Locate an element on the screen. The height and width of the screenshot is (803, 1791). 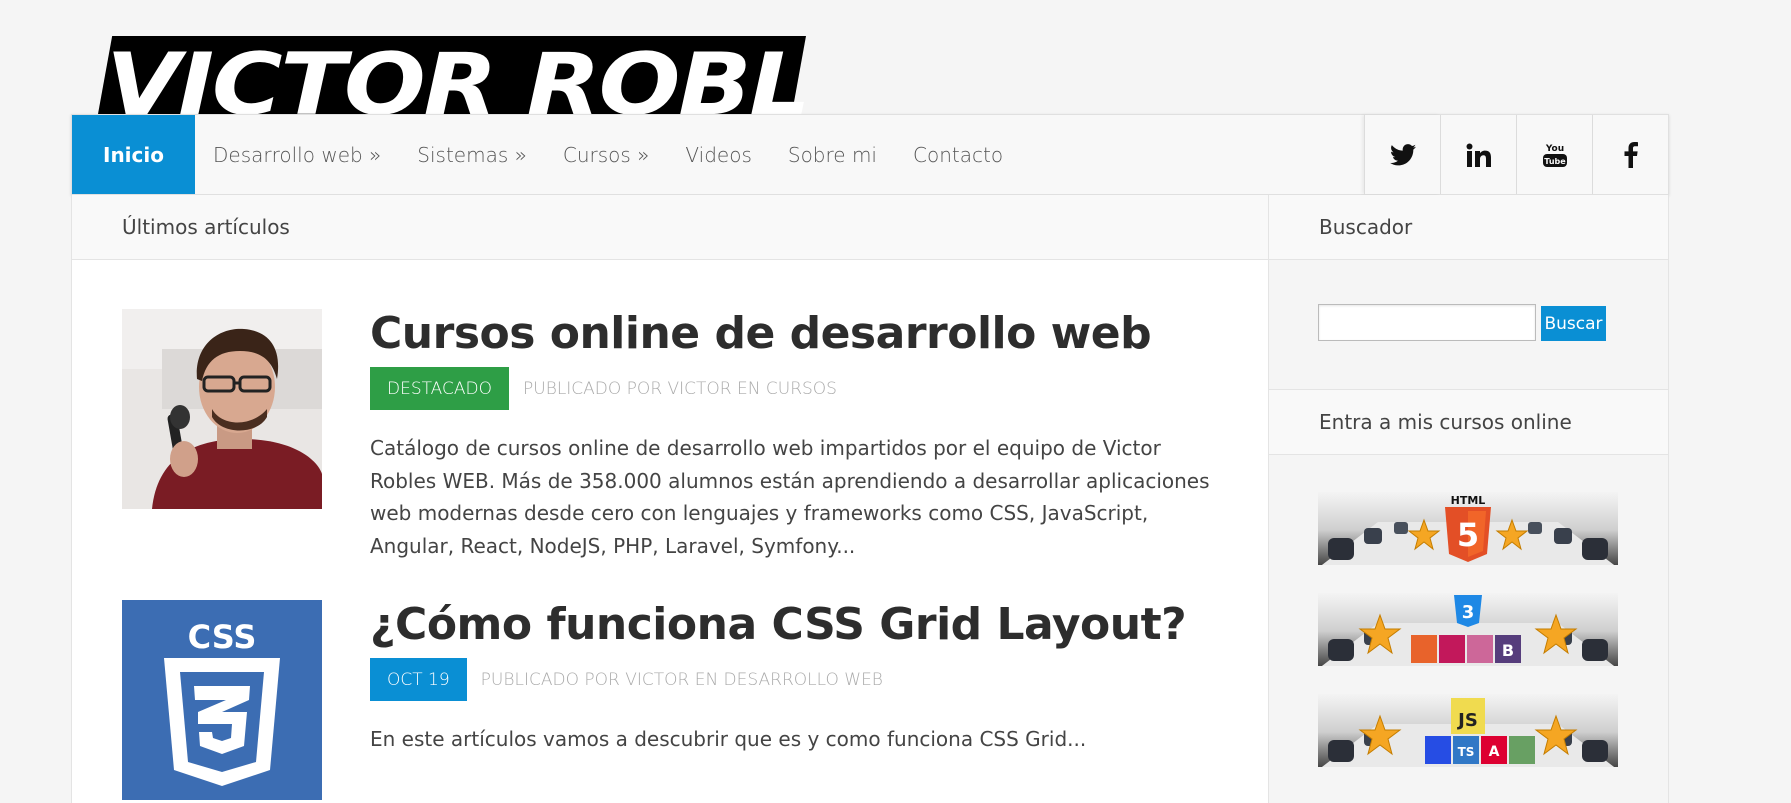
course-banner-css: 3 B is located at coordinates (1468, 631).